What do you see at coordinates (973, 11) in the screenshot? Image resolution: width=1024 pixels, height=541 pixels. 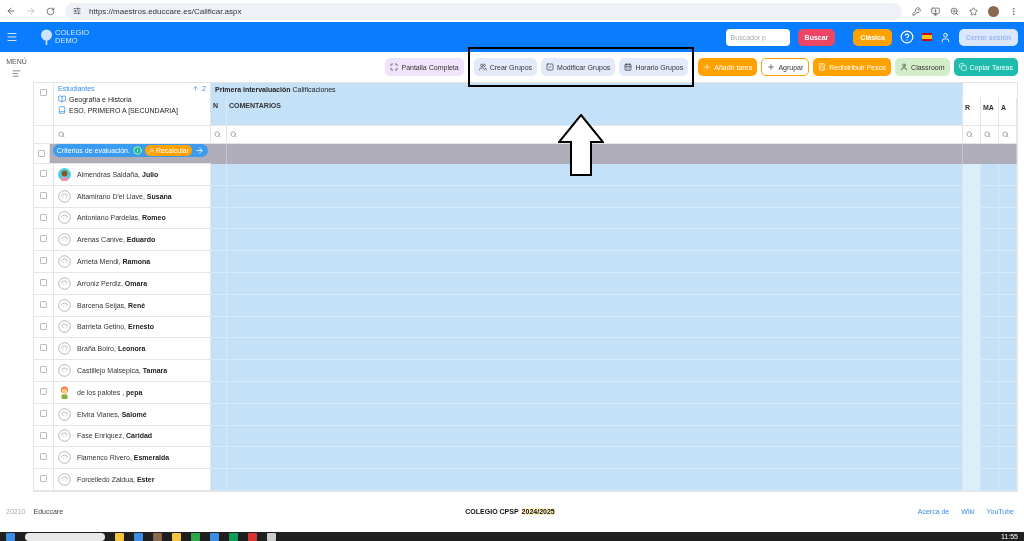 I see `bookmark-icon` at bounding box center [973, 11].